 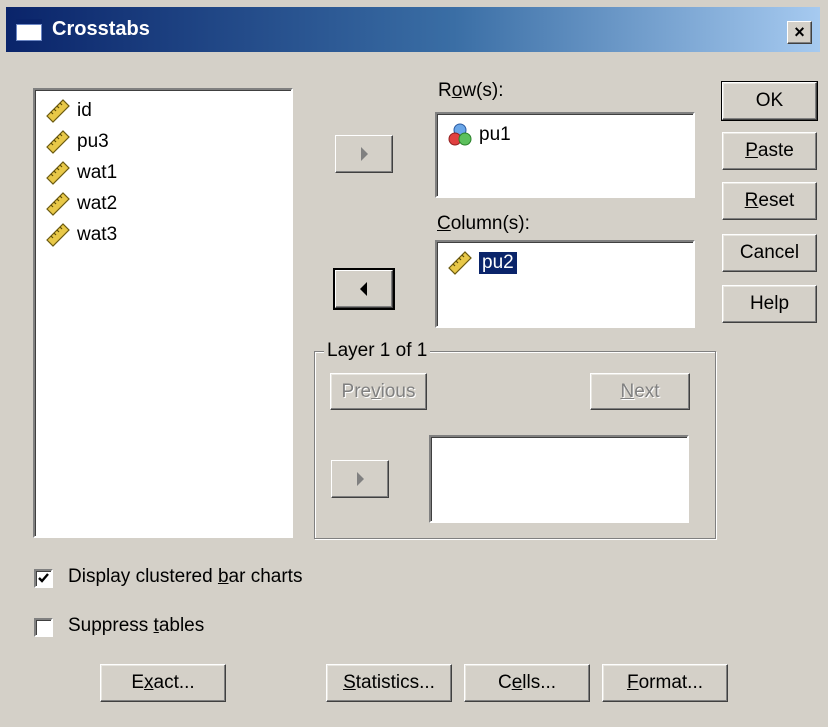 I want to click on variable-name: pu1, so click(x=495, y=134).